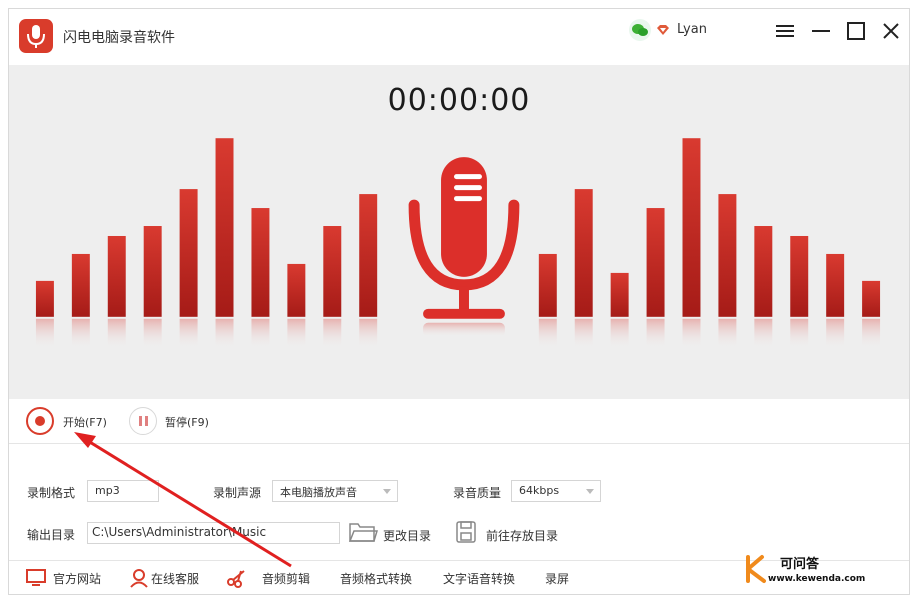  Describe the element at coordinates (466, 534) in the screenshot. I see `save-icon` at that location.